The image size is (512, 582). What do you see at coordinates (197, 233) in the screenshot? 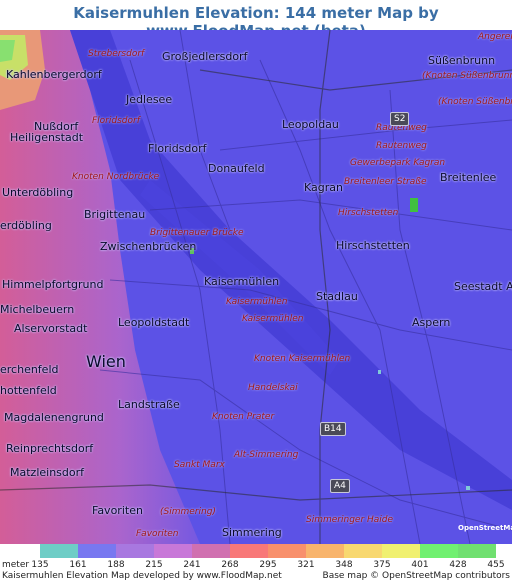
I see `place-label: Brigittenauer Brücke` at bounding box center [197, 233].